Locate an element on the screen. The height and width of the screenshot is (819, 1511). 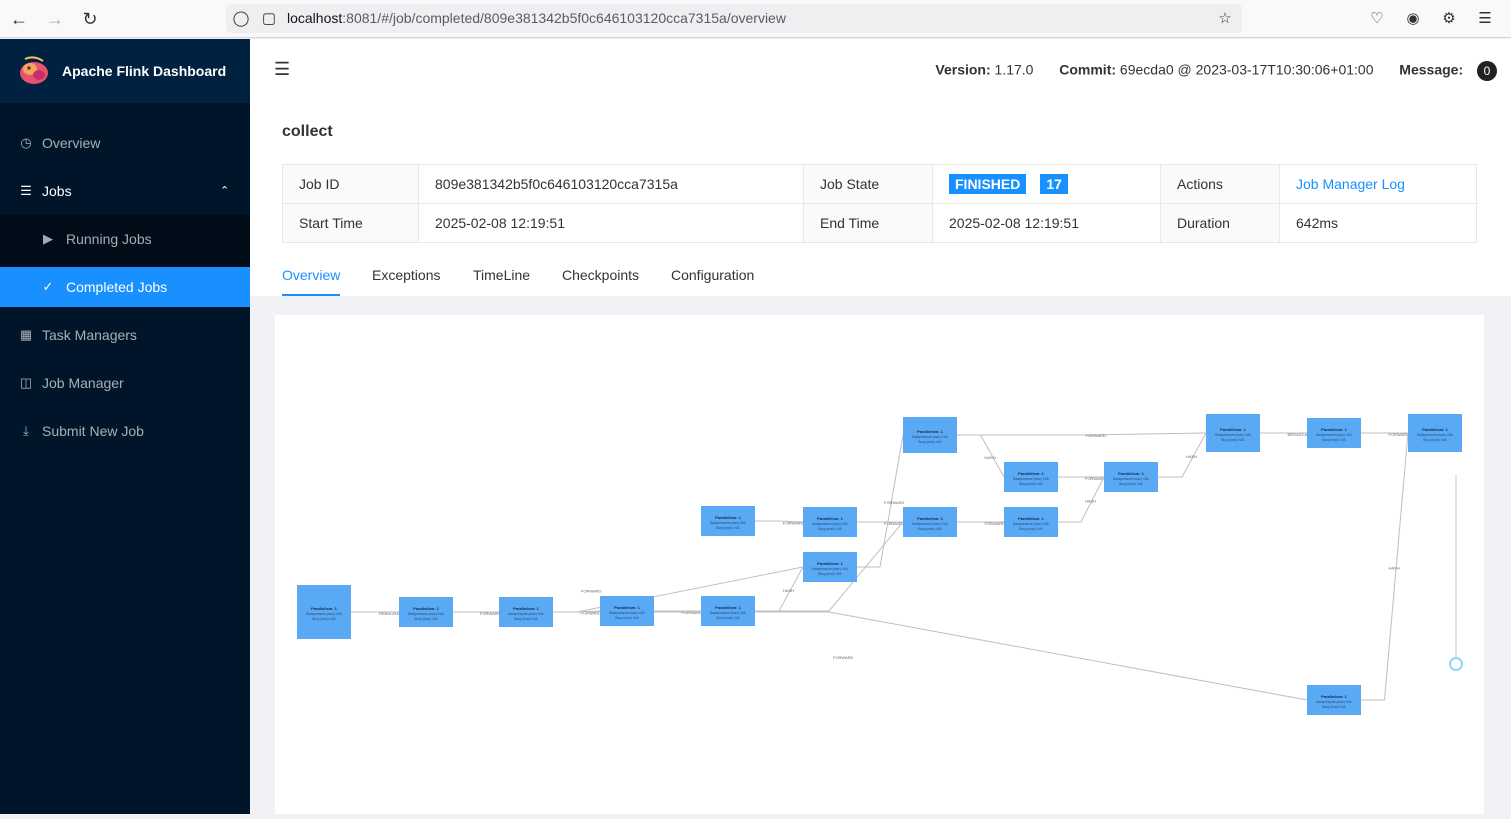
job-id-label: Job ID is located at coordinates (350, 184).